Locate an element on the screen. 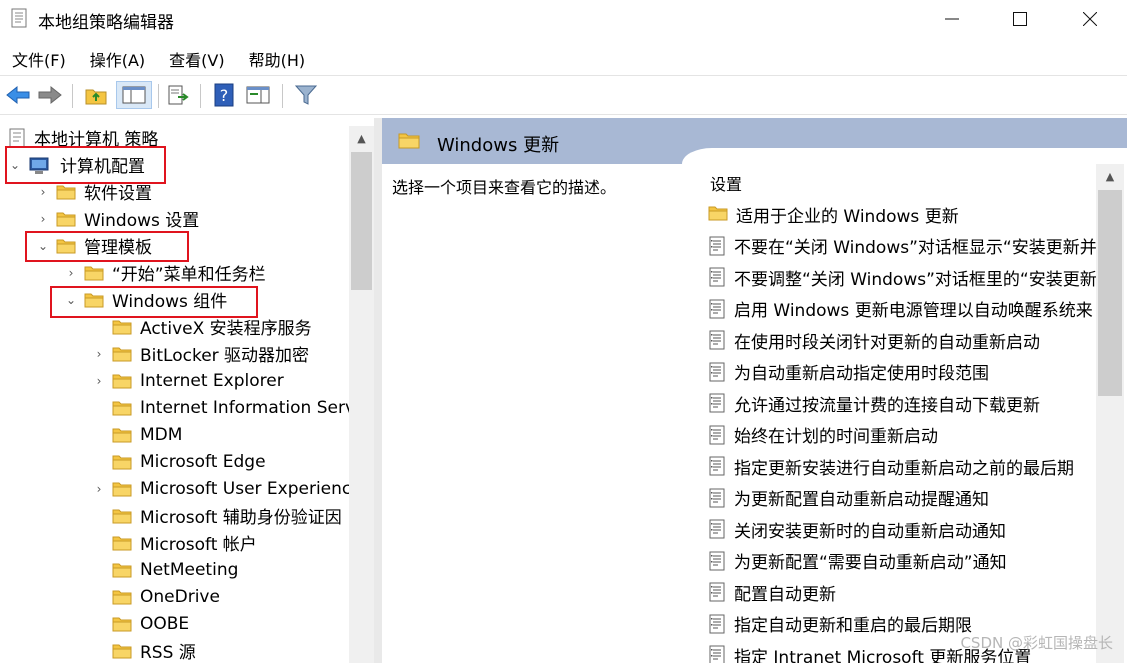 Image resolution: width=1127 pixels, height=663 pixels. maximize-icon is located at coordinates (1020, 19).